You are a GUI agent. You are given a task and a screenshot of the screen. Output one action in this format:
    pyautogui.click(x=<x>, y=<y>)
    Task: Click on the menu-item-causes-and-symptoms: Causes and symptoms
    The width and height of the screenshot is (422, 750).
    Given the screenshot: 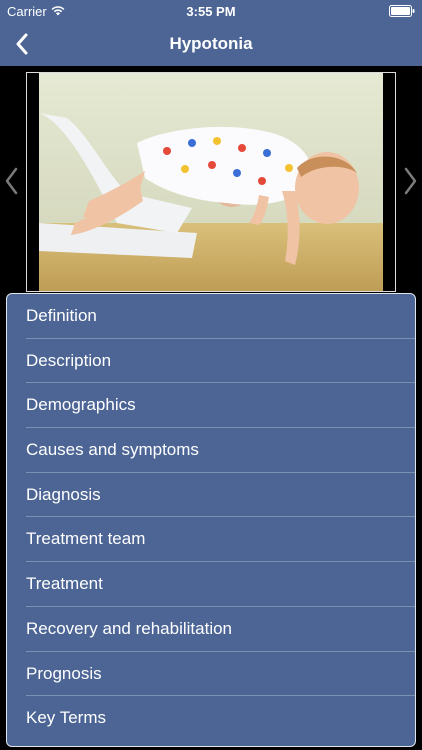 What is the action you would take?
    pyautogui.click(x=211, y=450)
    